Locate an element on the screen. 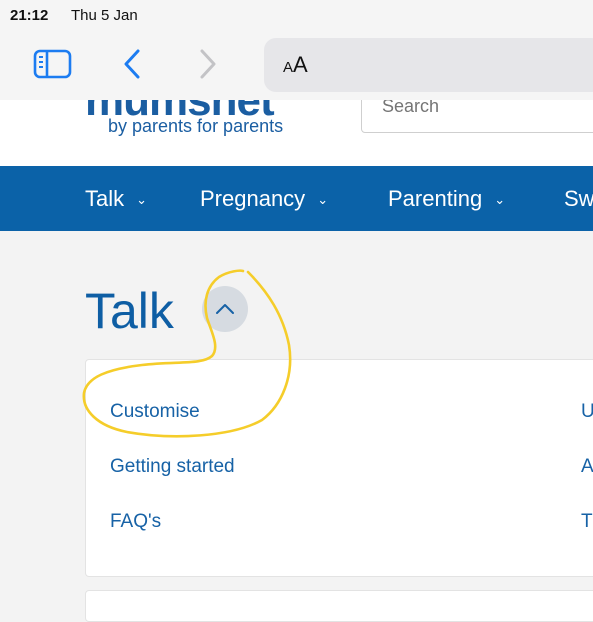  nav-parenting-label: Parenting is located at coordinates (435, 198).